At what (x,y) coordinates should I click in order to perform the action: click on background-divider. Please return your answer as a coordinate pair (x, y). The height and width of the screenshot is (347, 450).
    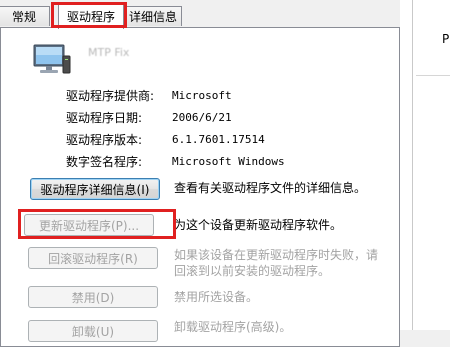
    Looking at the image, I should click on (433, 75).